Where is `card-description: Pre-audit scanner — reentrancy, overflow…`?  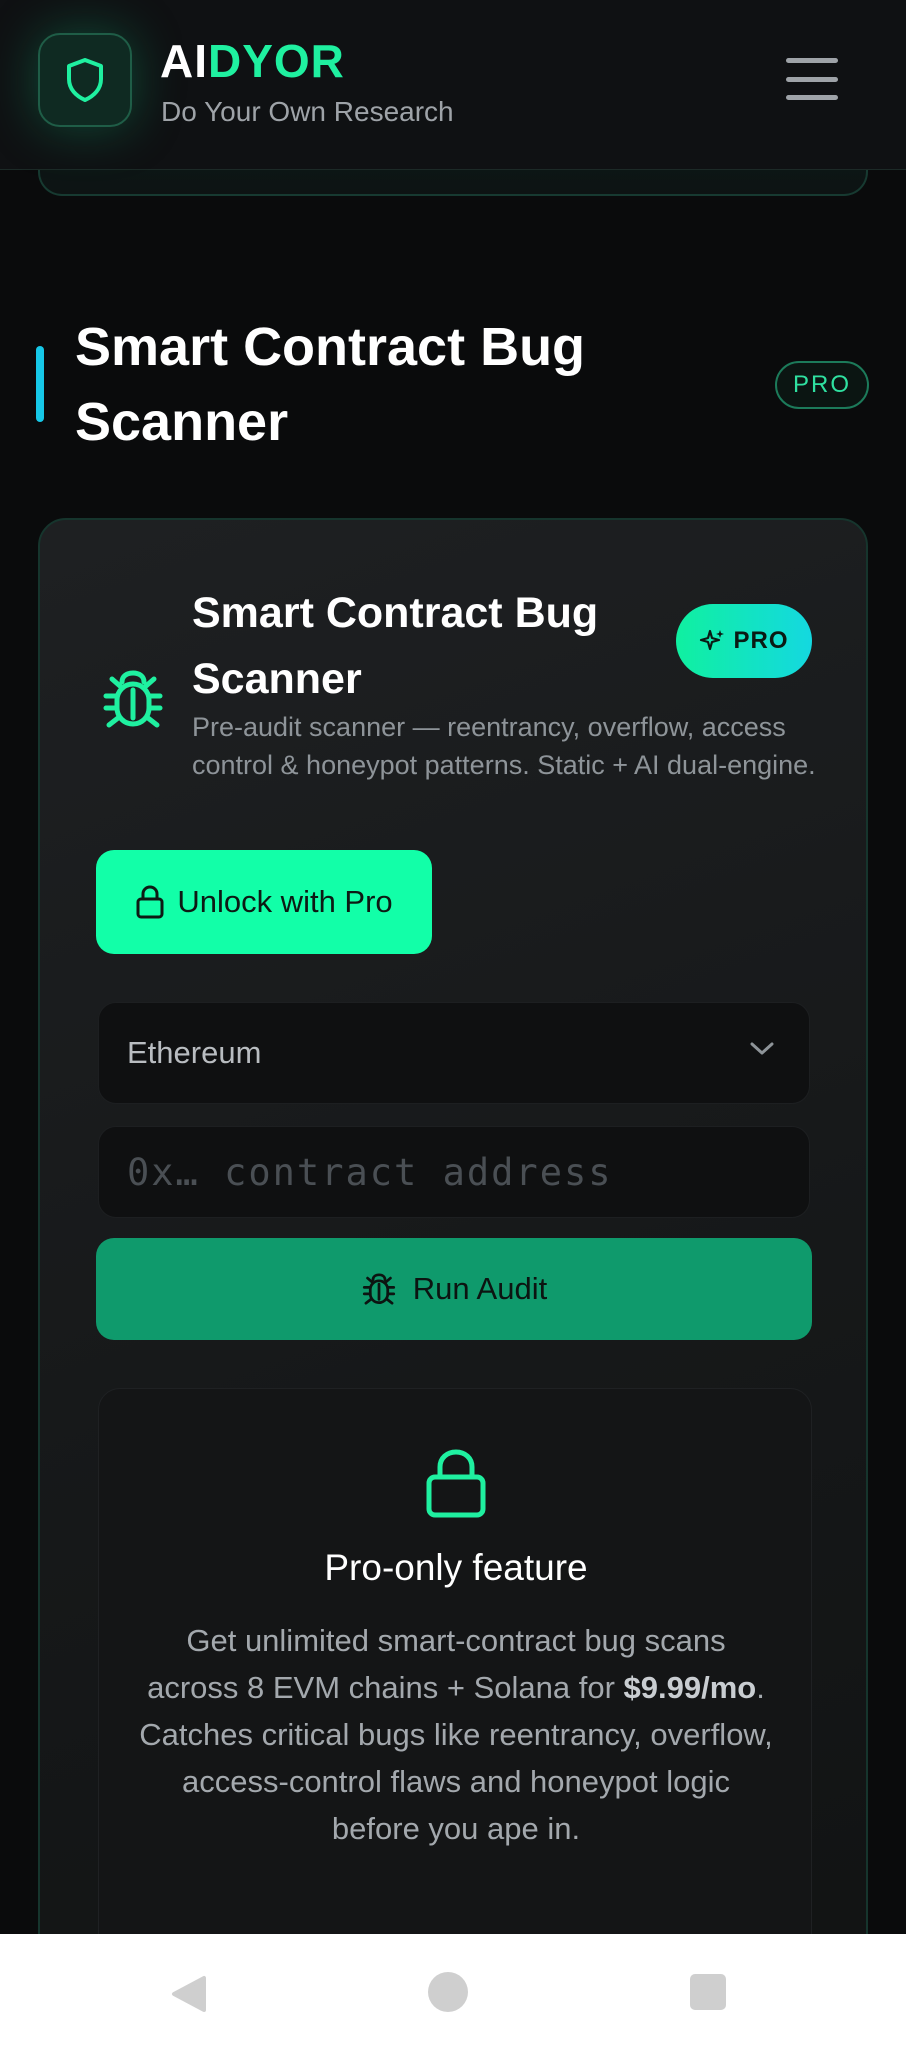 card-description: Pre-audit scanner — reentrancy, overflow… is located at coordinates (504, 746).